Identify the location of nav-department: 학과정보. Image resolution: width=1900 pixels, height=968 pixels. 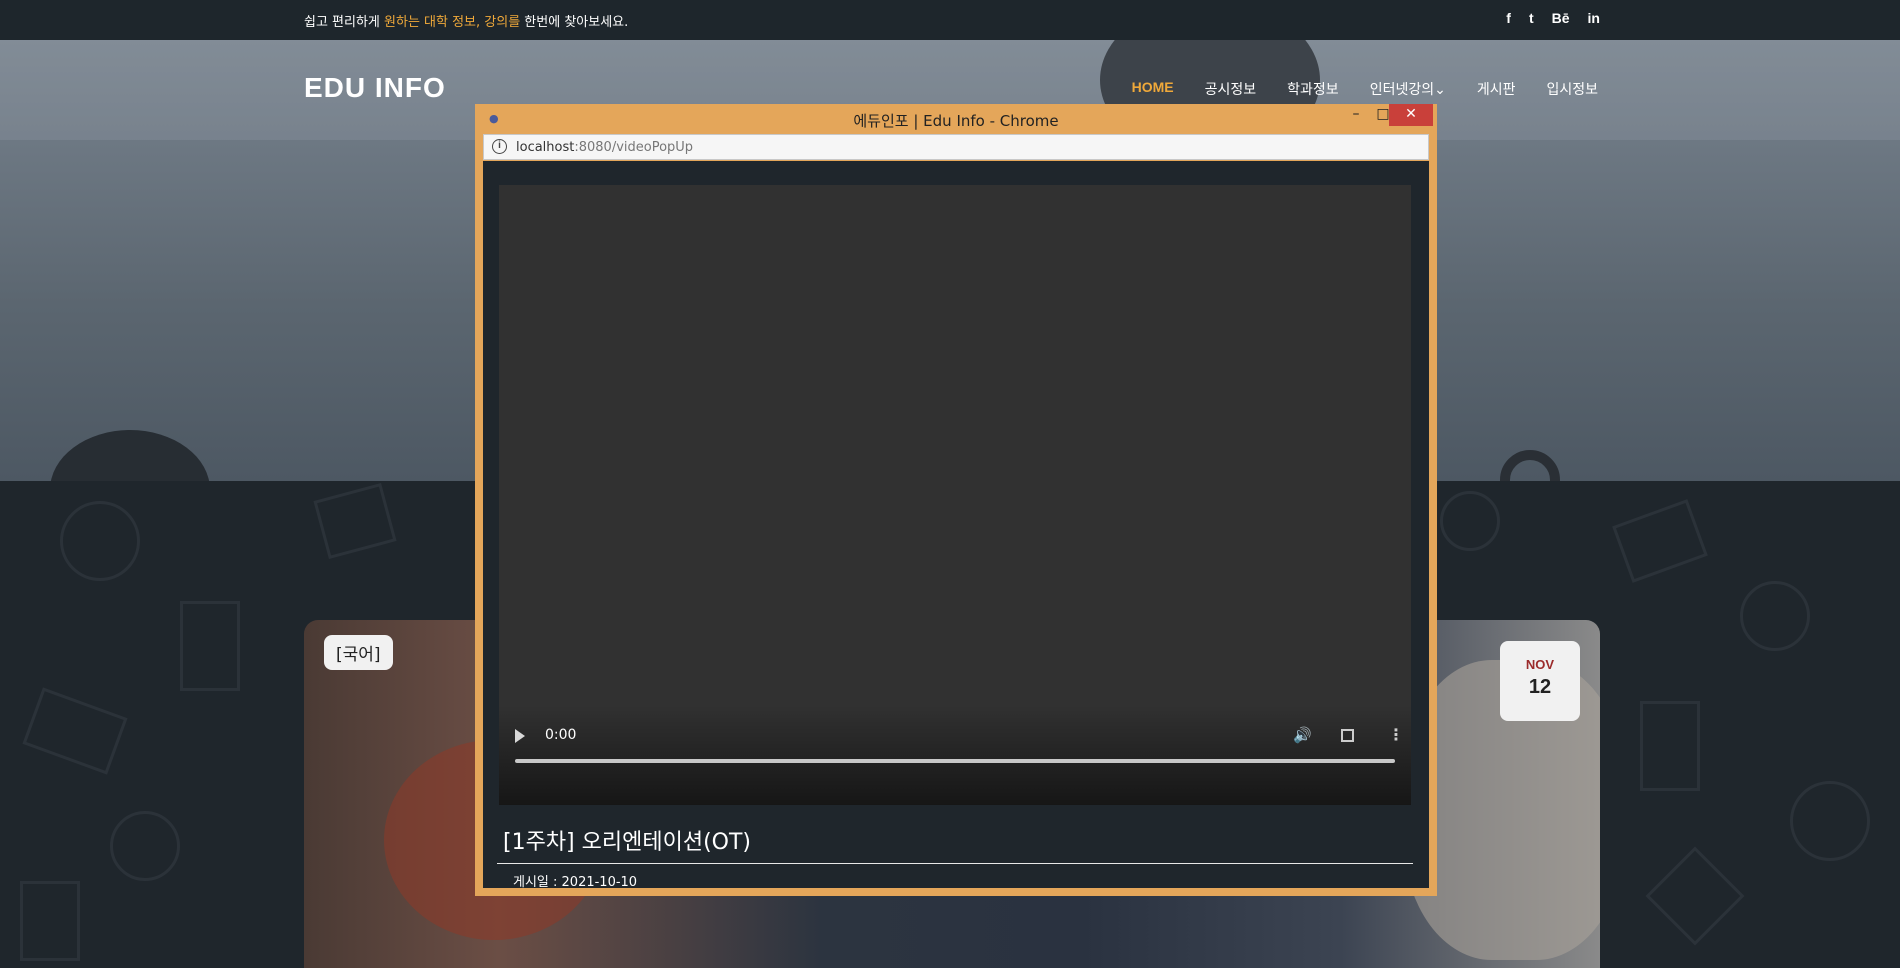
(1313, 89).